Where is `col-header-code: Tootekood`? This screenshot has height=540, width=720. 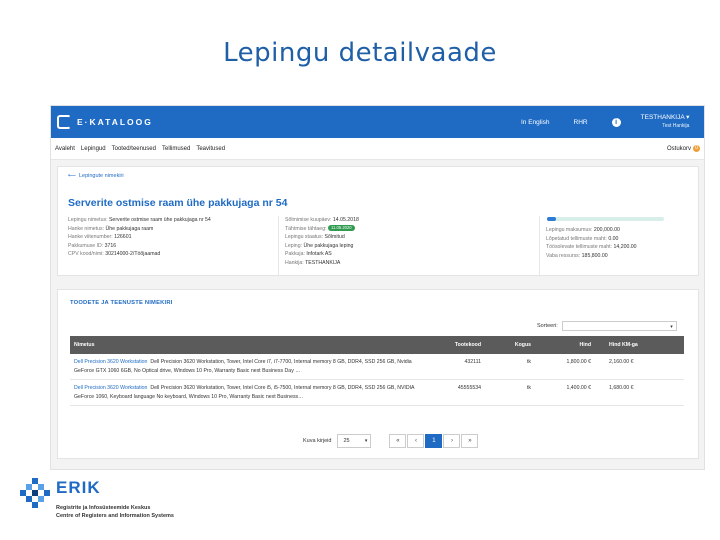 col-header-code: Tootekood is located at coordinates (455, 345).